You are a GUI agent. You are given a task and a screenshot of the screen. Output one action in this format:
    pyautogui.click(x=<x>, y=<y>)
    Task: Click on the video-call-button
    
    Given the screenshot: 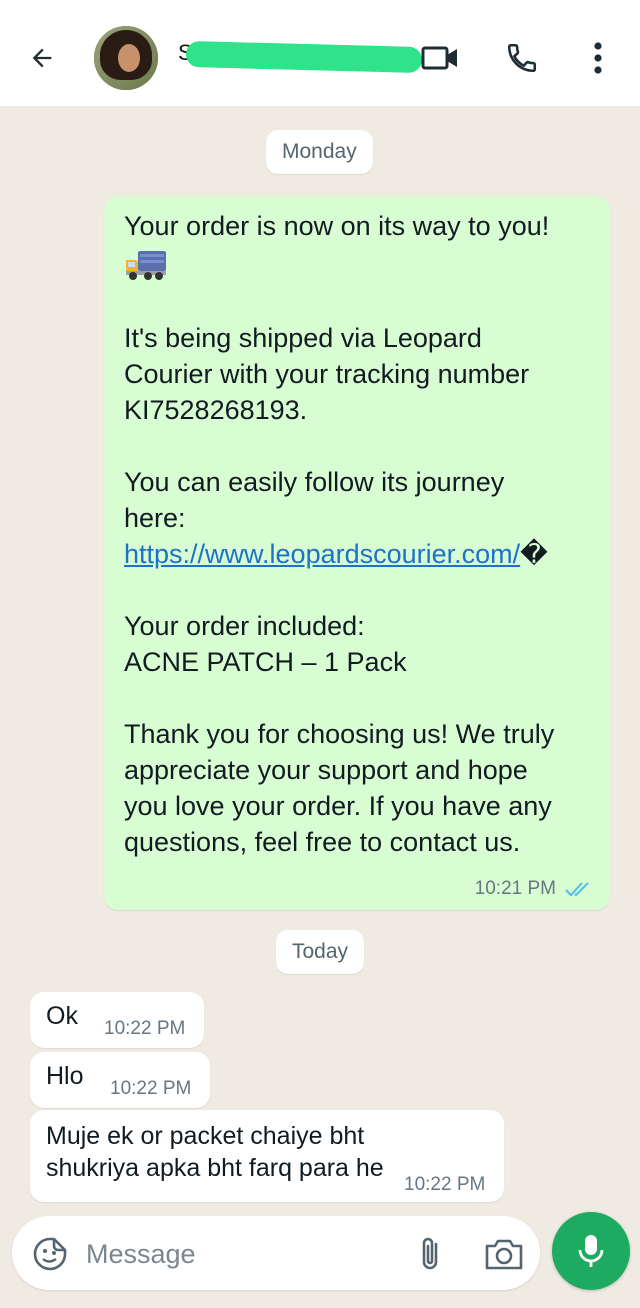 What is the action you would take?
    pyautogui.click(x=440, y=58)
    